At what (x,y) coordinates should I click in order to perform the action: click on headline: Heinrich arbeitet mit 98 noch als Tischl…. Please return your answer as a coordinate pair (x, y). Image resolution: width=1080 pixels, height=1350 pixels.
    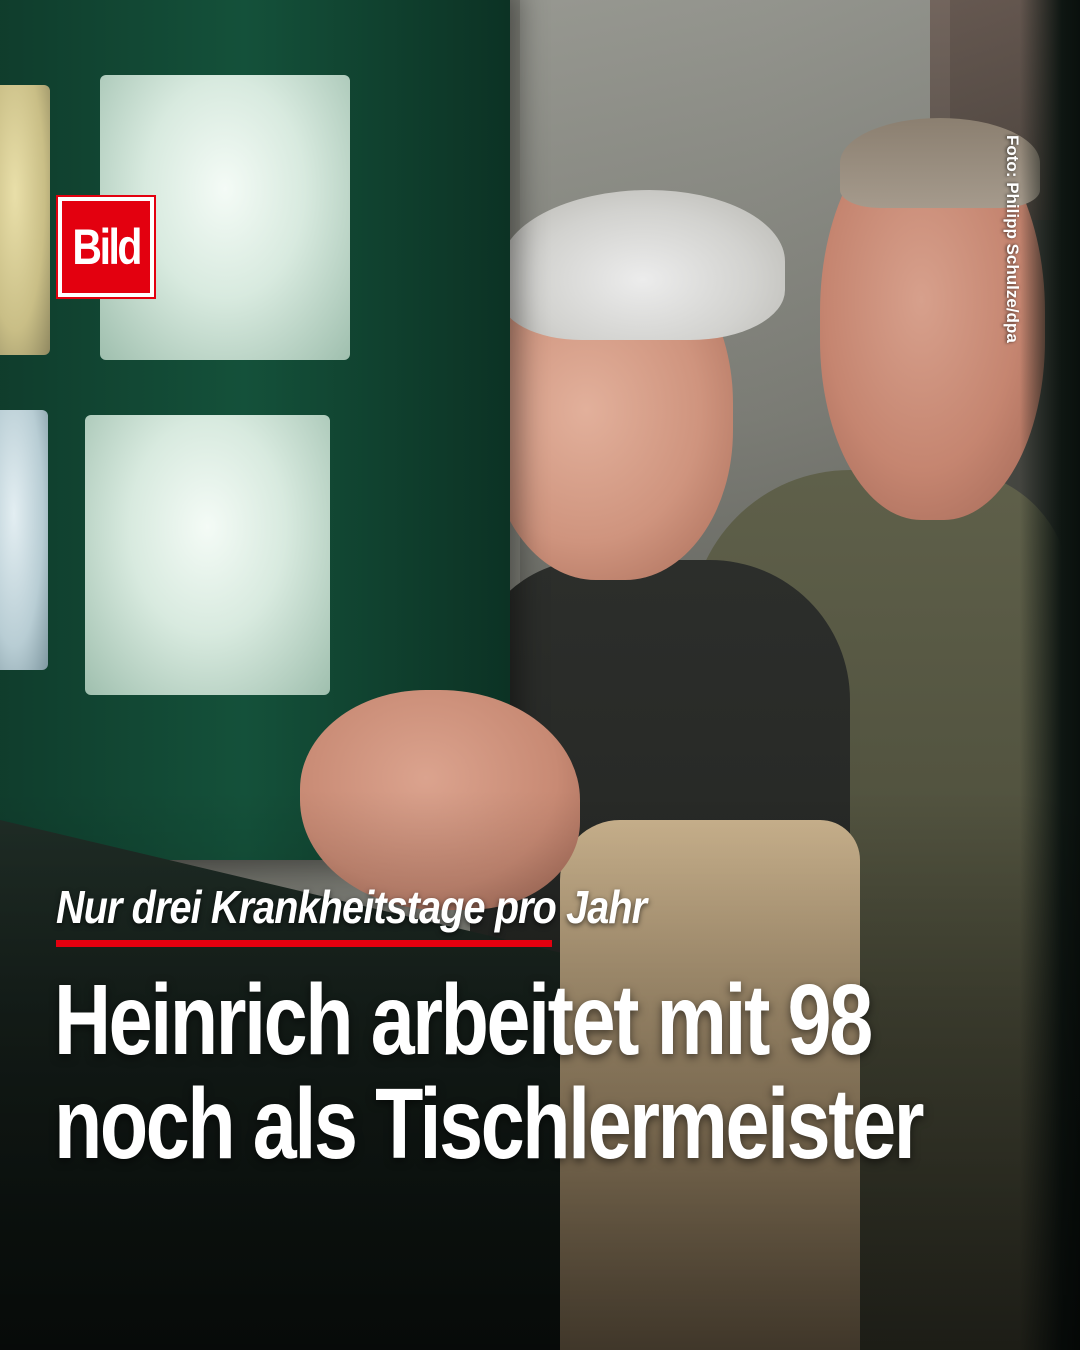
    Looking at the image, I should click on (554, 1072).